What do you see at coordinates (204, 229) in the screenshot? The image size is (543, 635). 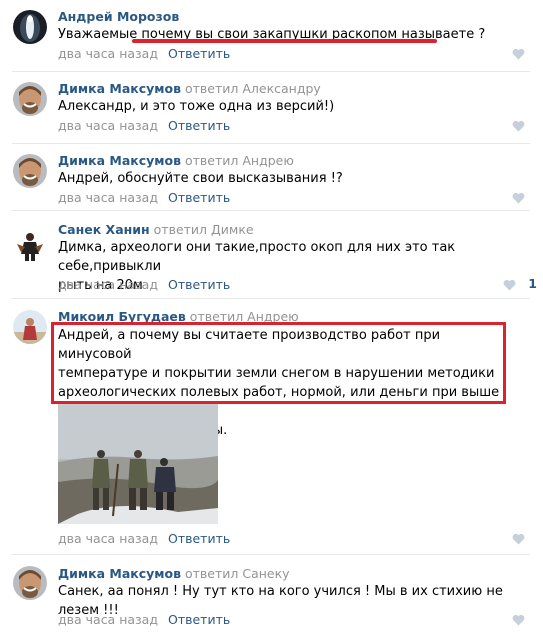 I see `replied-to: ответил Димке` at bounding box center [204, 229].